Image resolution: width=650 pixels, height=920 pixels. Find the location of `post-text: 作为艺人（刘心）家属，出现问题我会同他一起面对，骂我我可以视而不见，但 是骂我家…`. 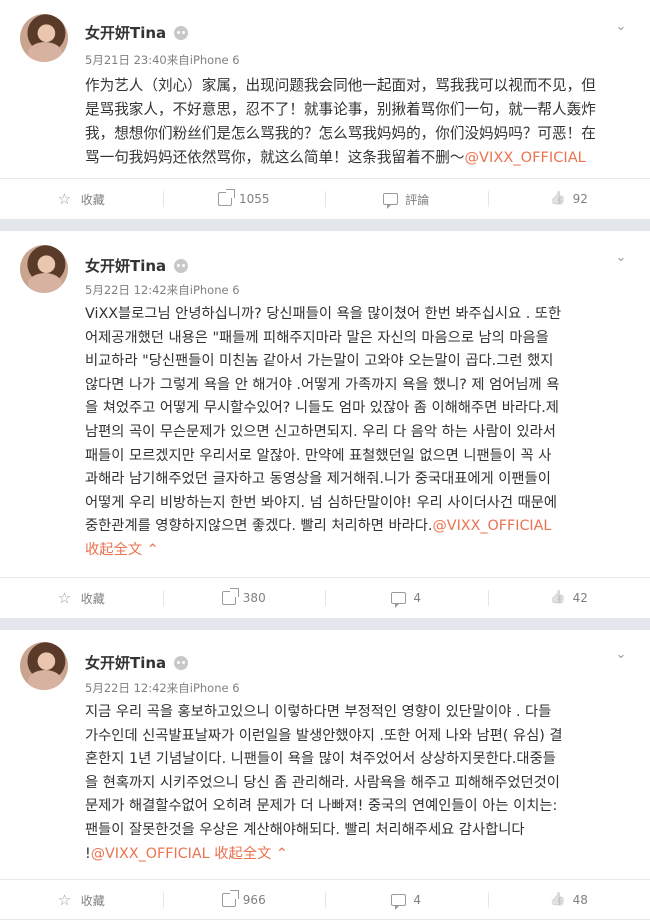

post-text: 作为艺人（刘心）家属，出现问题我会同他一起面对，骂我我可以视而不见，但 是骂我家… is located at coordinates (355, 122).